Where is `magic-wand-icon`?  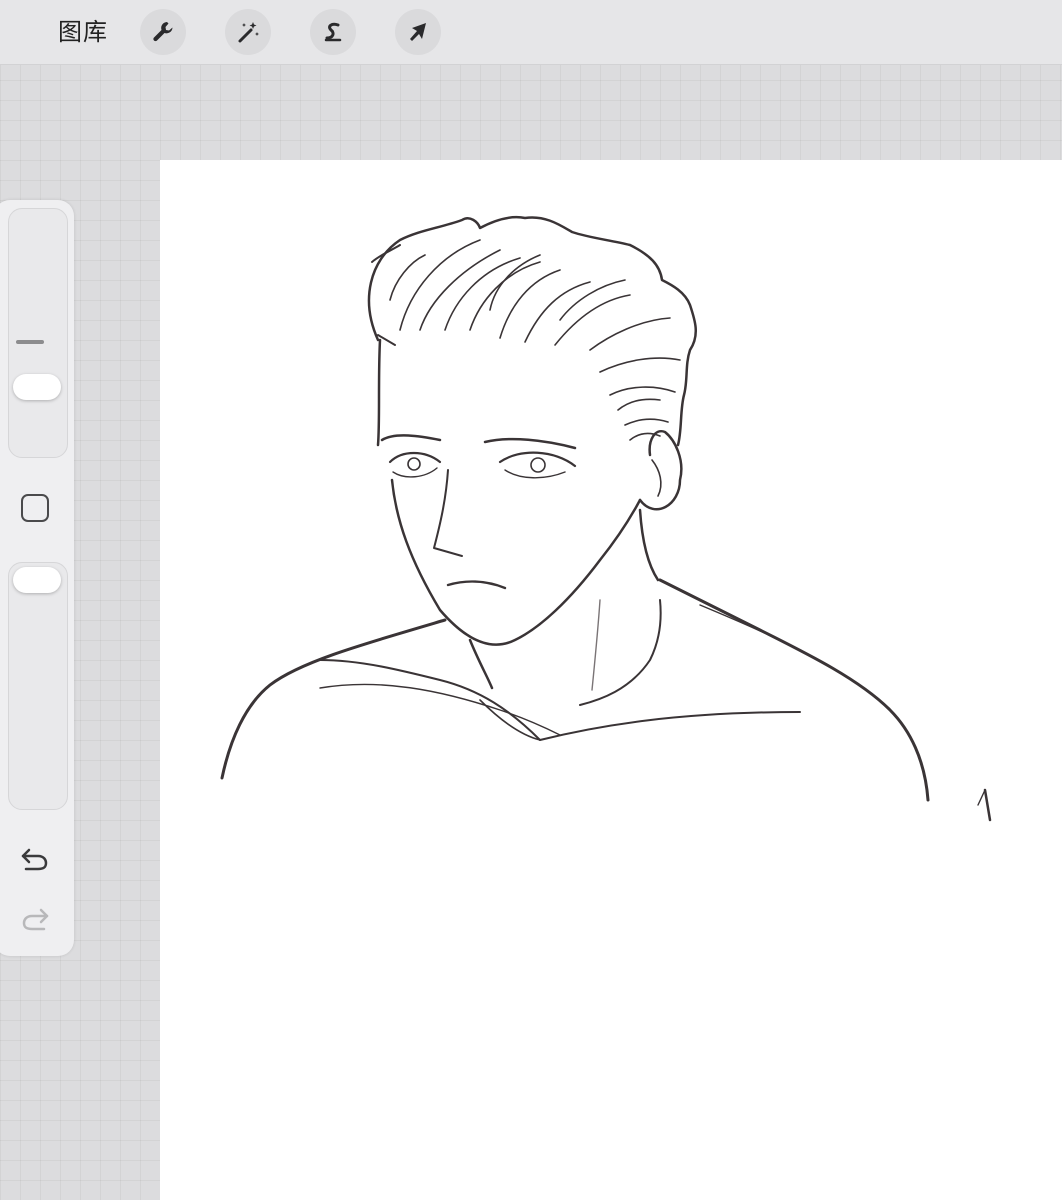 magic-wand-icon is located at coordinates (248, 32).